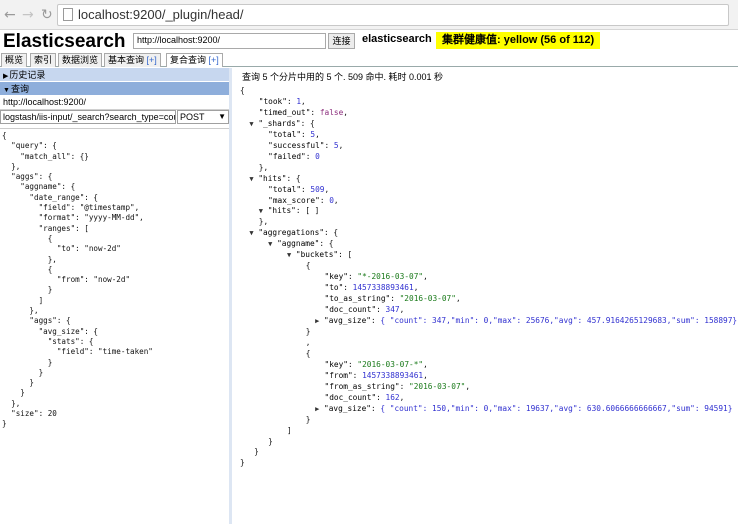  I want to click on bucket2-from-as-string: "2016-03-07", so click(437, 386).